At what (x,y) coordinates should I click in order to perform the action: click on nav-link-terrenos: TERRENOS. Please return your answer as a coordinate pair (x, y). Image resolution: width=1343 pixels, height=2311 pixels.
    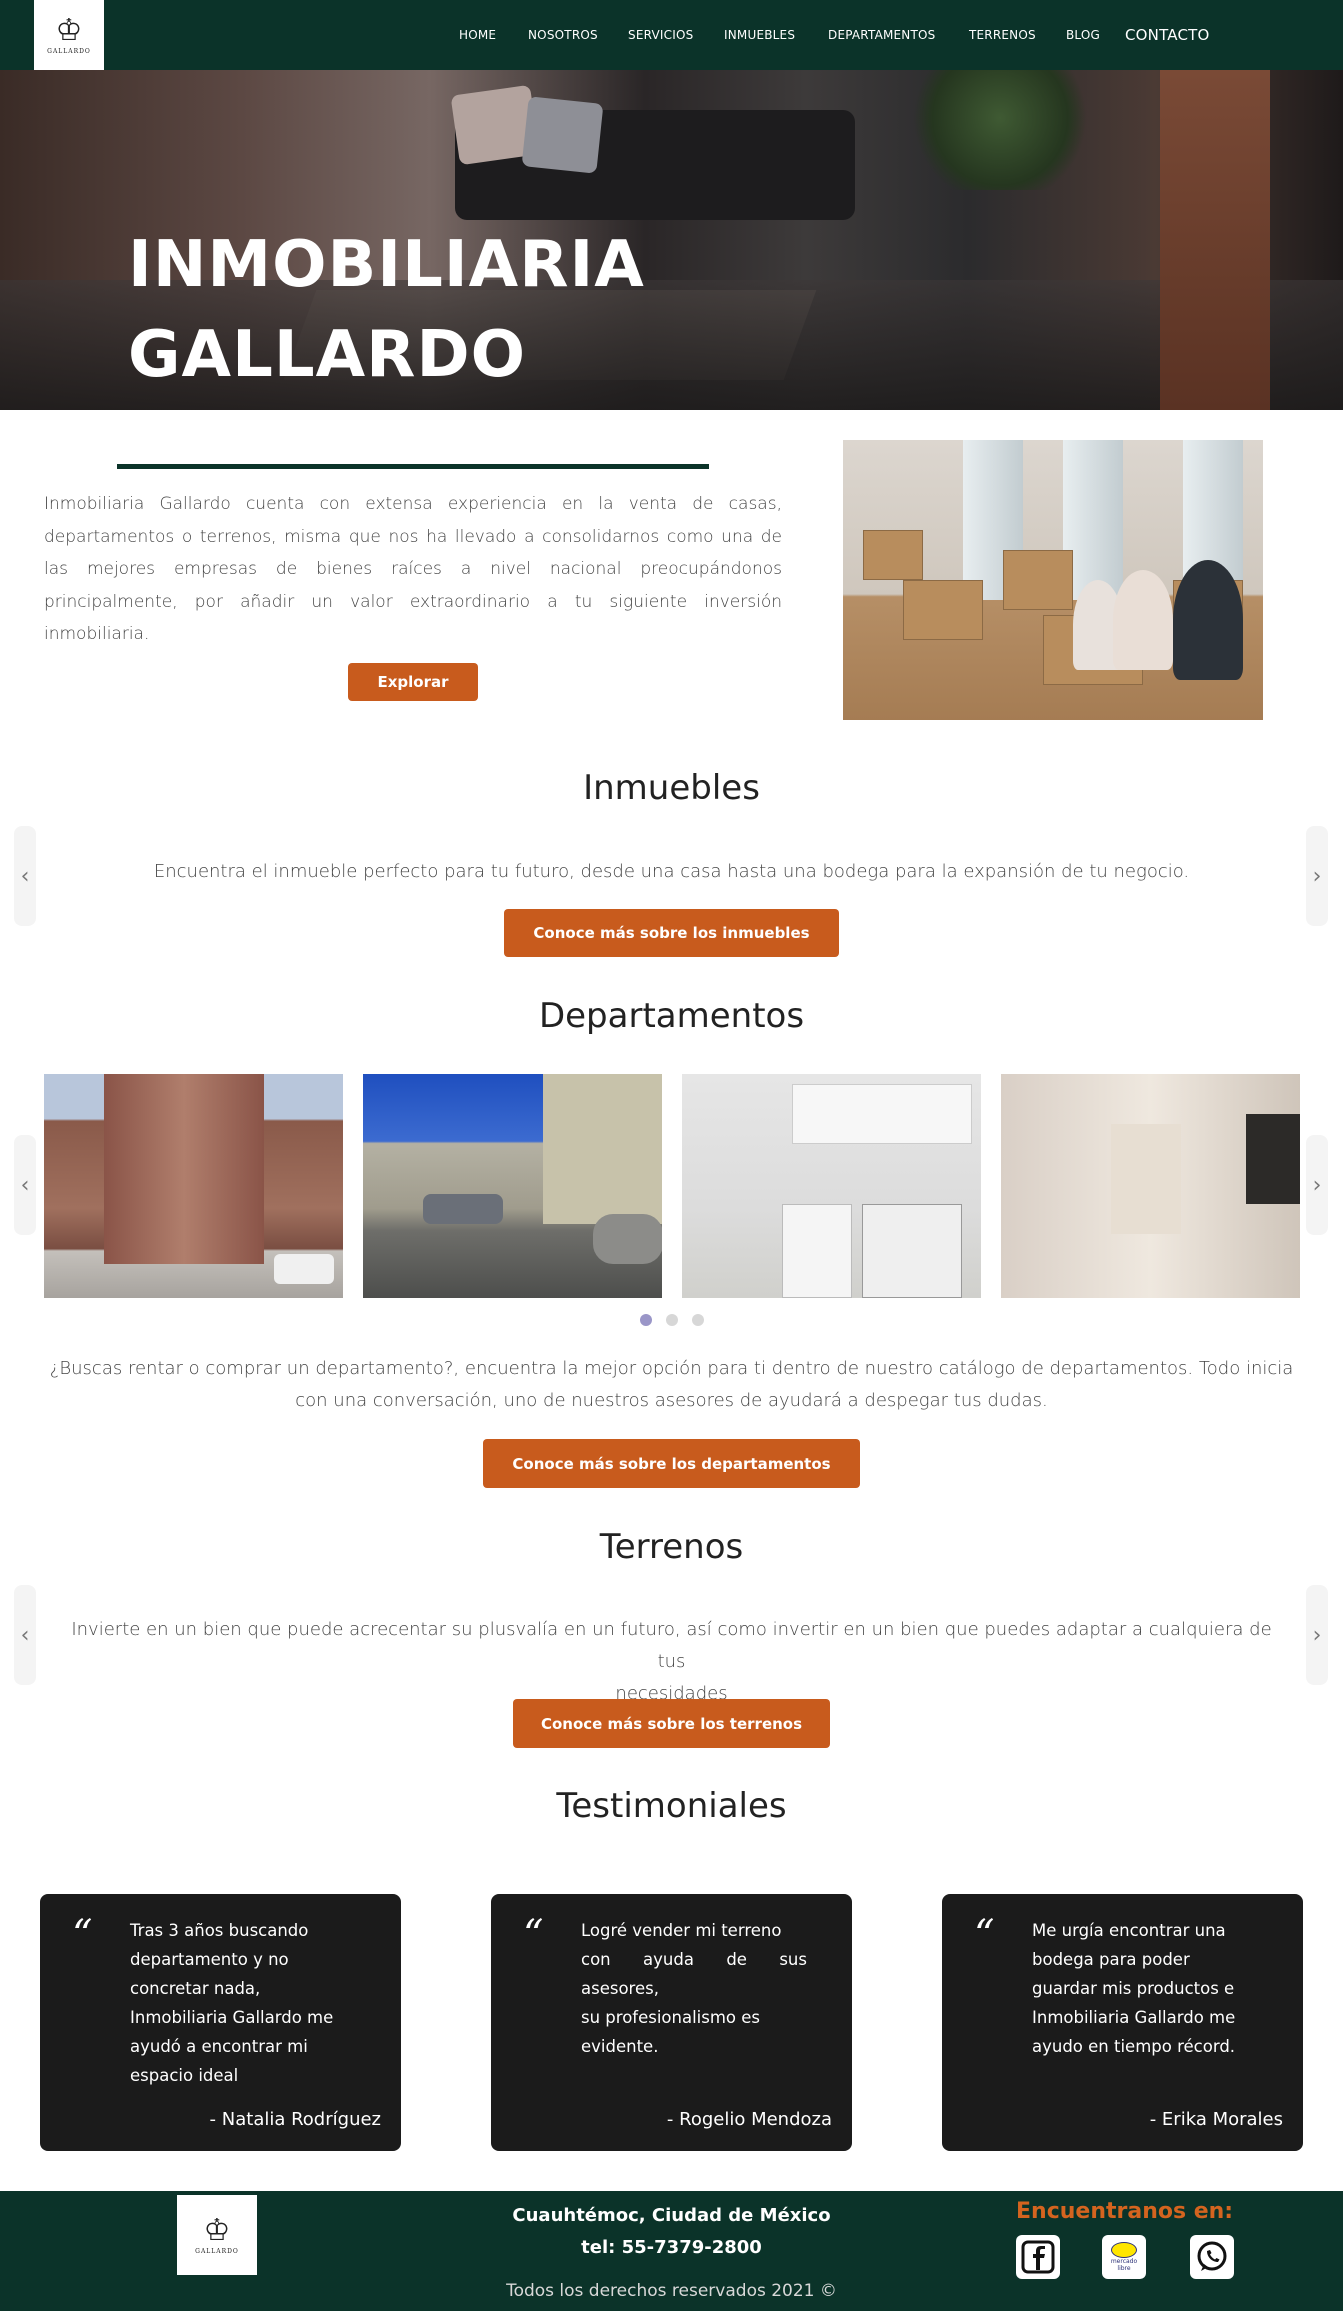
    Looking at the image, I should click on (1002, 35).